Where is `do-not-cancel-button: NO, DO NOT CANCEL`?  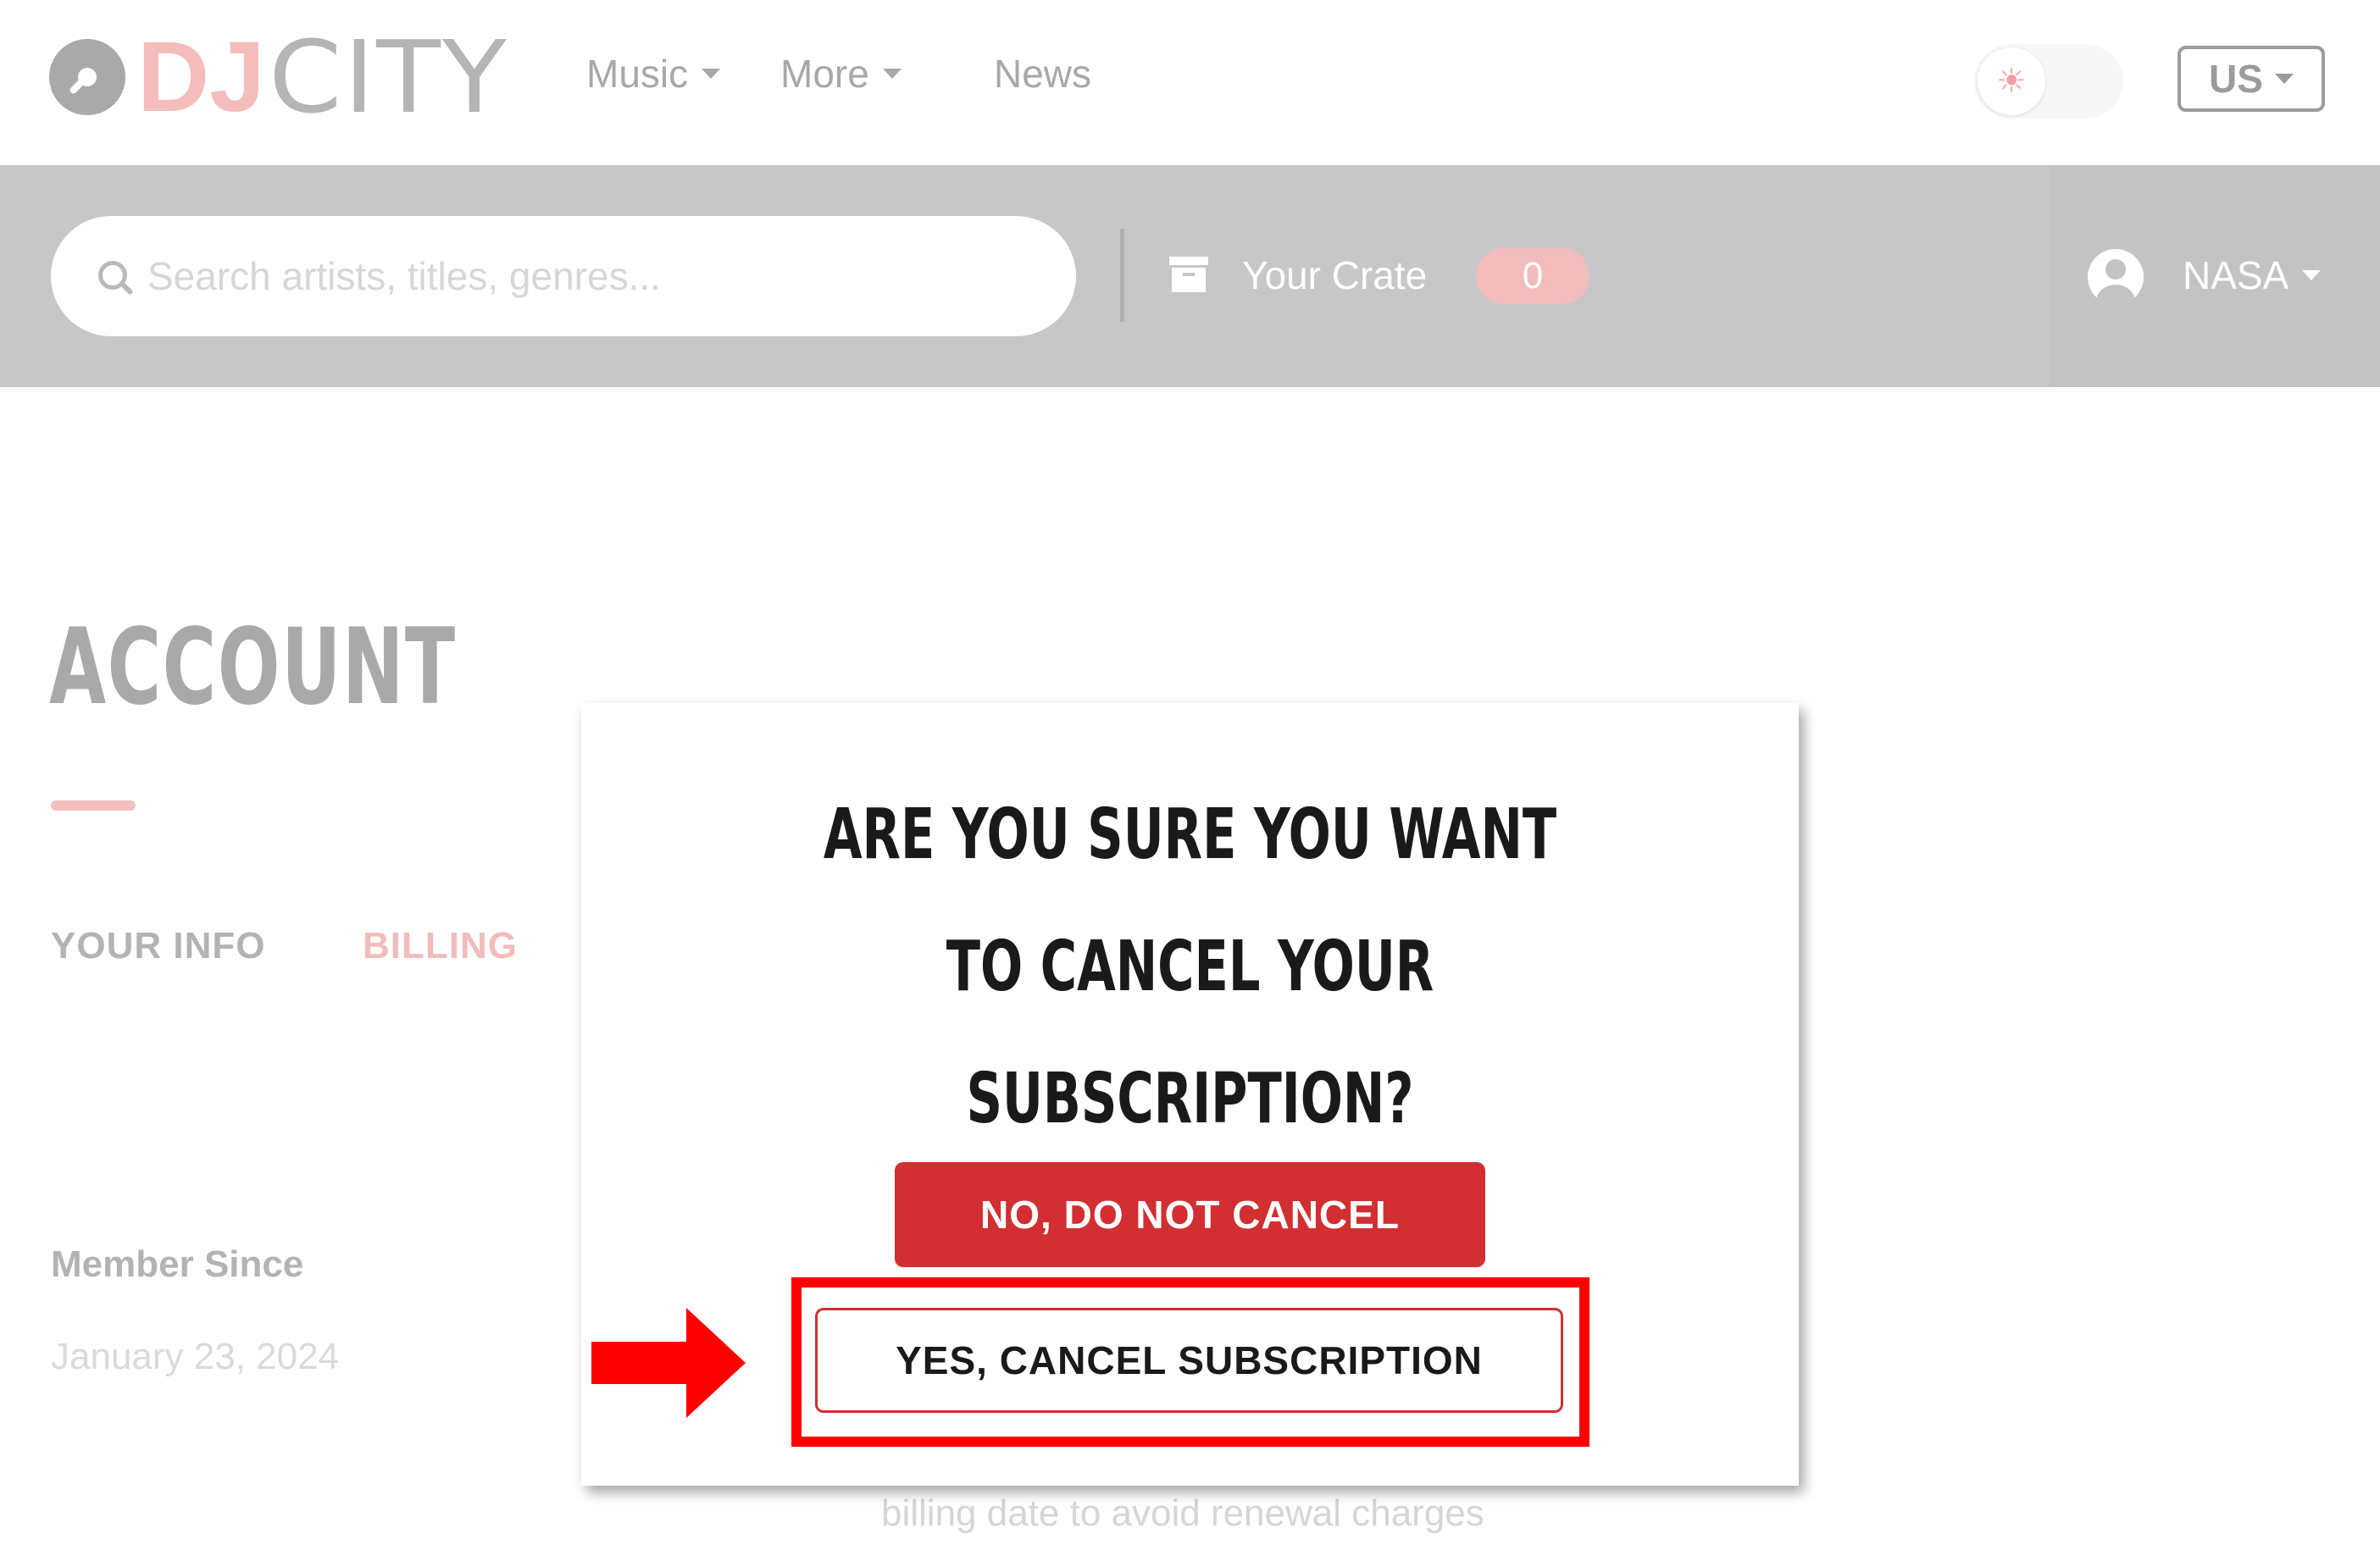
do-not-cancel-button: NO, DO NOT CANCEL is located at coordinates (1190, 1214).